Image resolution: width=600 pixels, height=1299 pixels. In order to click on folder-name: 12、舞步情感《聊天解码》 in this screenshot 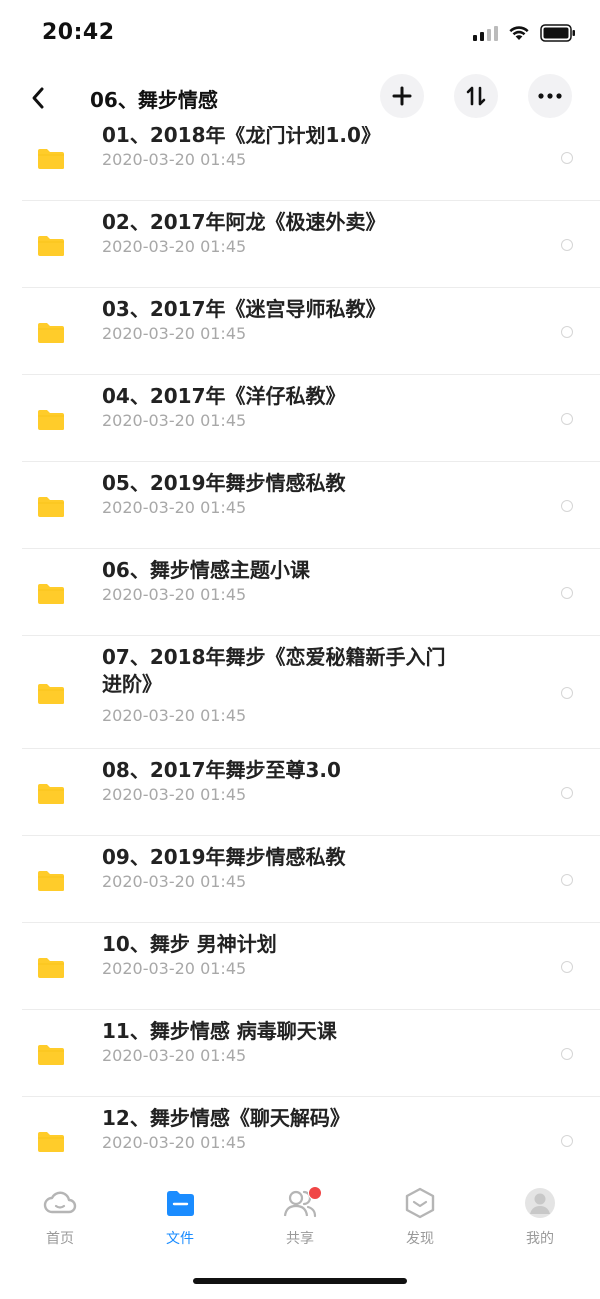, I will do `click(226, 1118)`.